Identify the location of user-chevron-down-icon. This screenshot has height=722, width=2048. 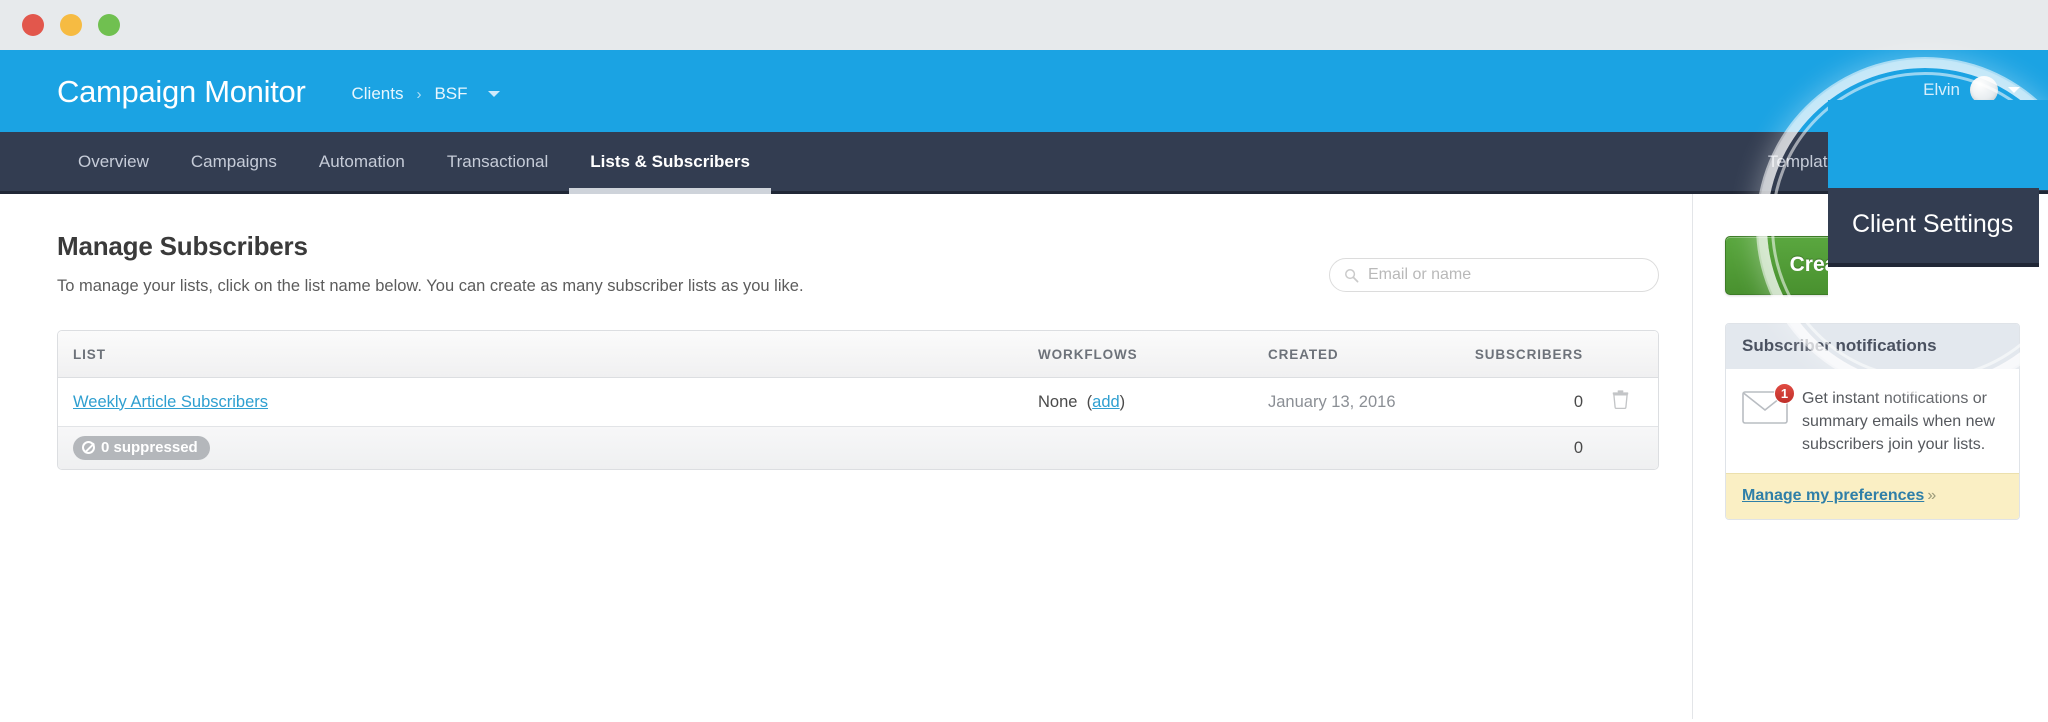
(2014, 90).